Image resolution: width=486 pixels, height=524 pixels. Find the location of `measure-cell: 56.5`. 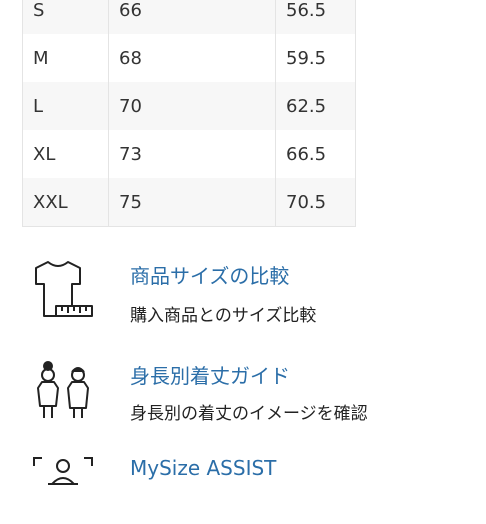

measure-cell: 56.5 is located at coordinates (315, 17).